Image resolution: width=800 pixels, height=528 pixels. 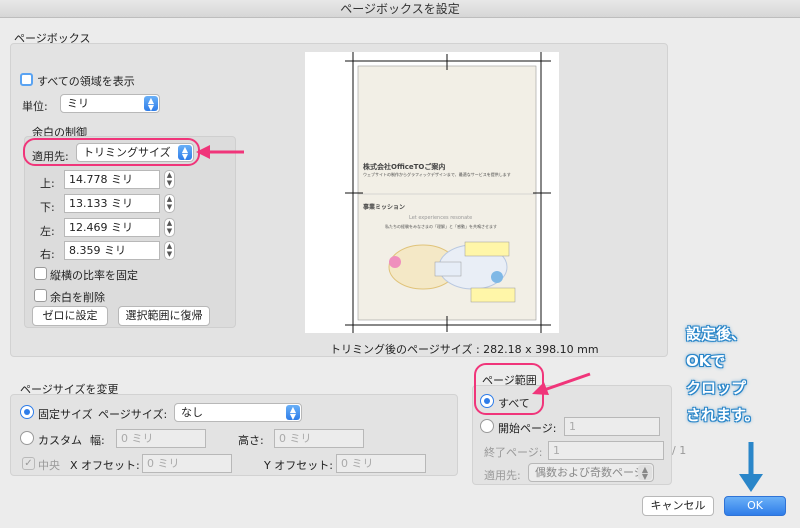 I want to click on annotation-line1: 設定後、, so click(x=716, y=334).